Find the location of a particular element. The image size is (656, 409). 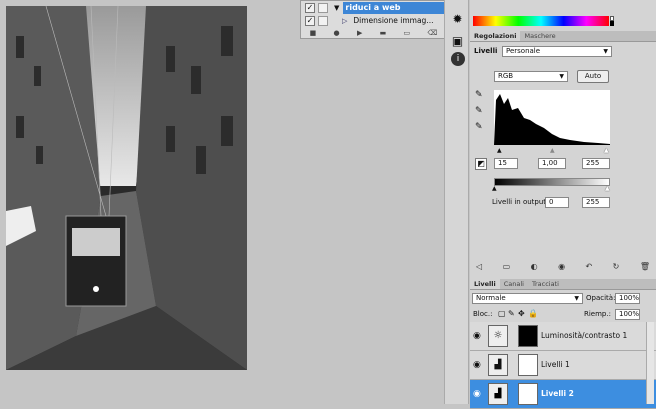

preset-select: Personale ▼ is located at coordinates (557, 51).